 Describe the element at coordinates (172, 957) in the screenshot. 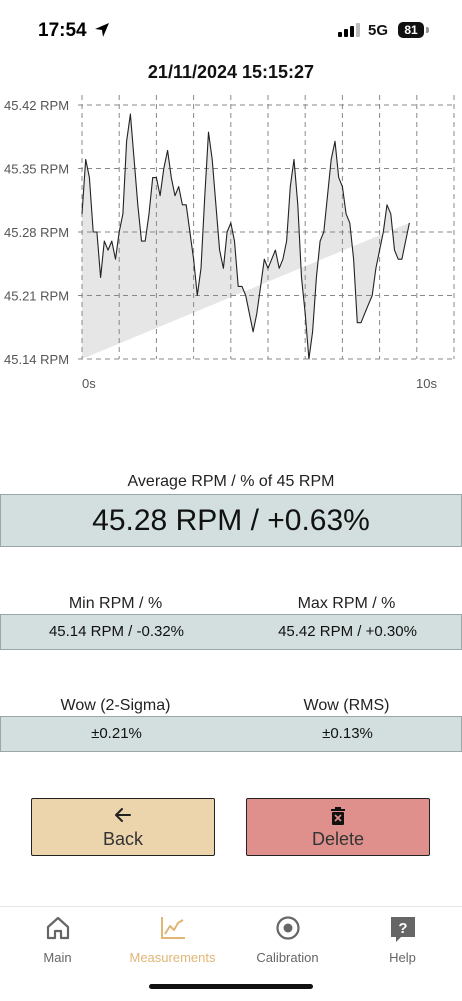

I see `tab-measurements-label: Measurements` at that location.